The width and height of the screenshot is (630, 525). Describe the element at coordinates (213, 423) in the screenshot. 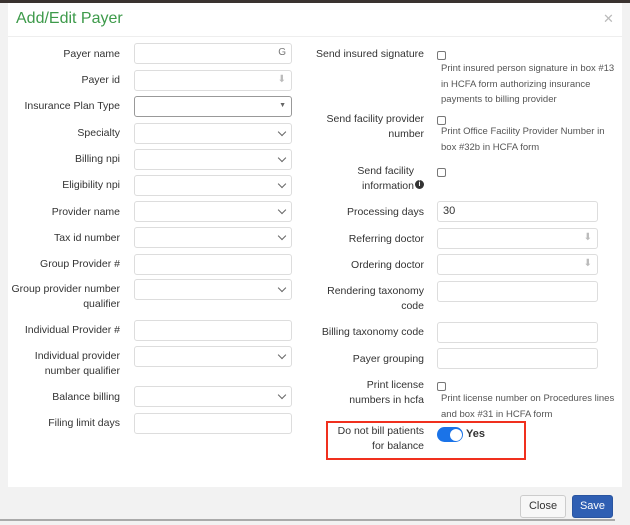

I see `filing-limit-days-input` at that location.